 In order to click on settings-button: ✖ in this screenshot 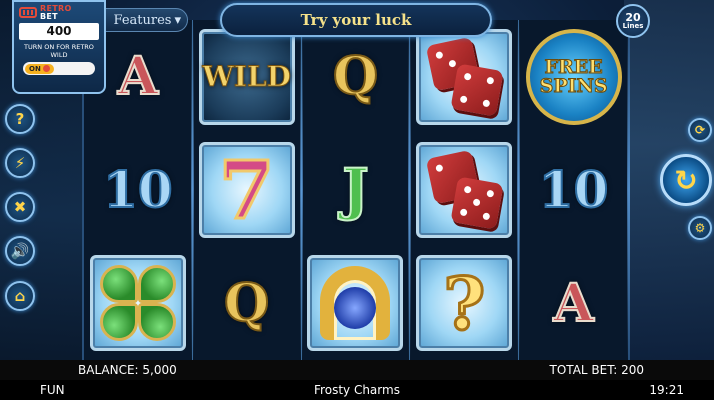, I will do `click(20, 207)`.